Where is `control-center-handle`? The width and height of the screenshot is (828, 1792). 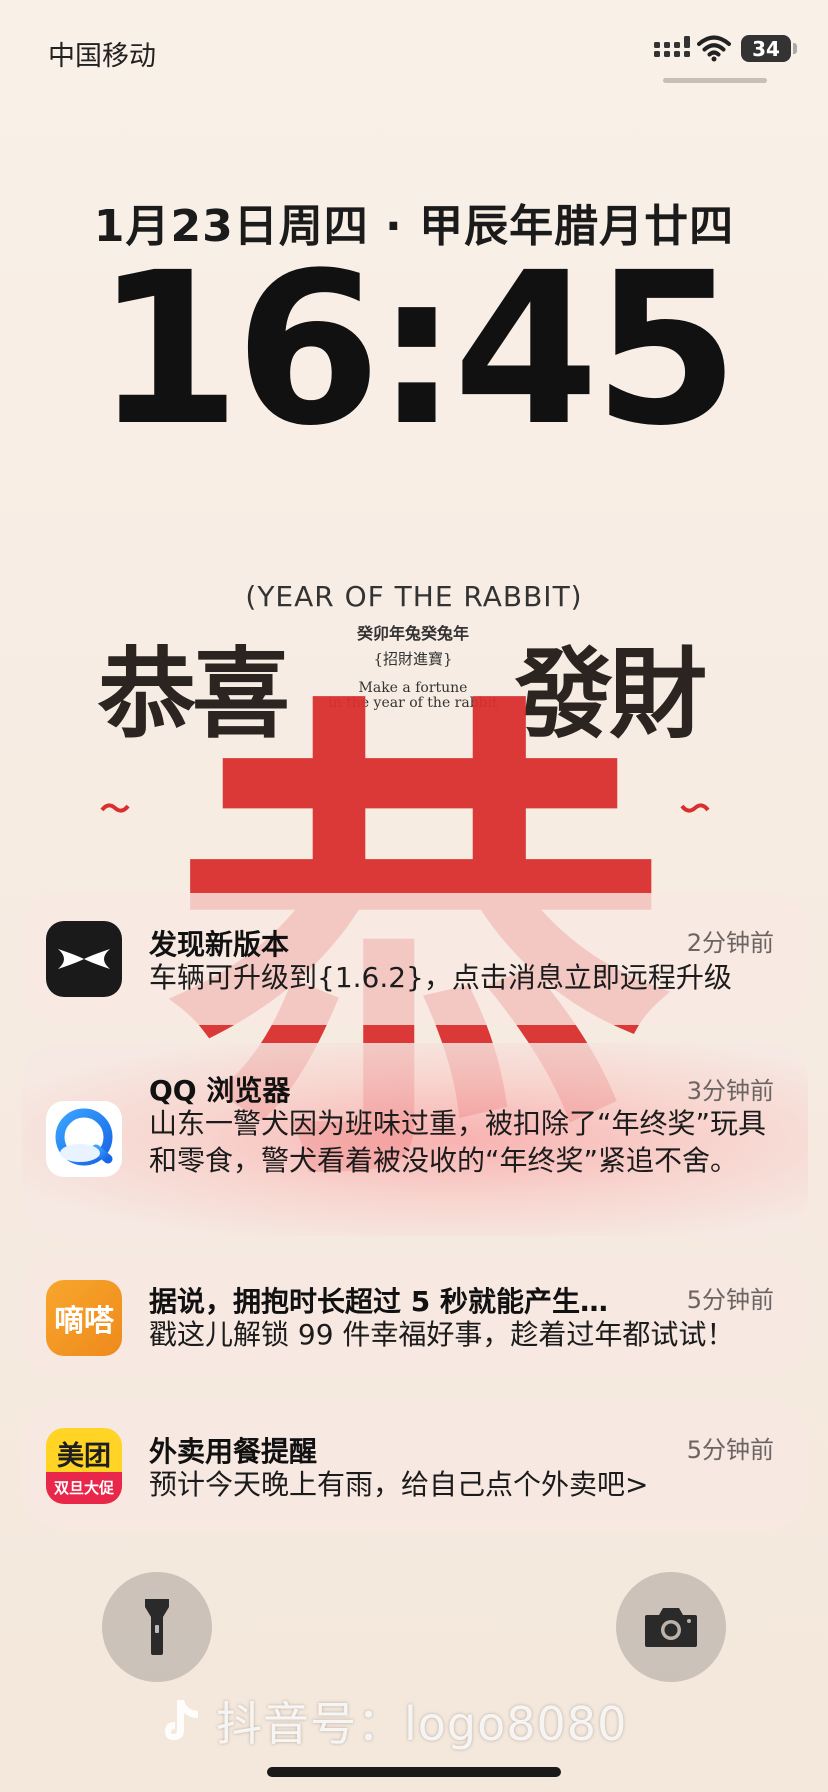
control-center-handle is located at coordinates (715, 80).